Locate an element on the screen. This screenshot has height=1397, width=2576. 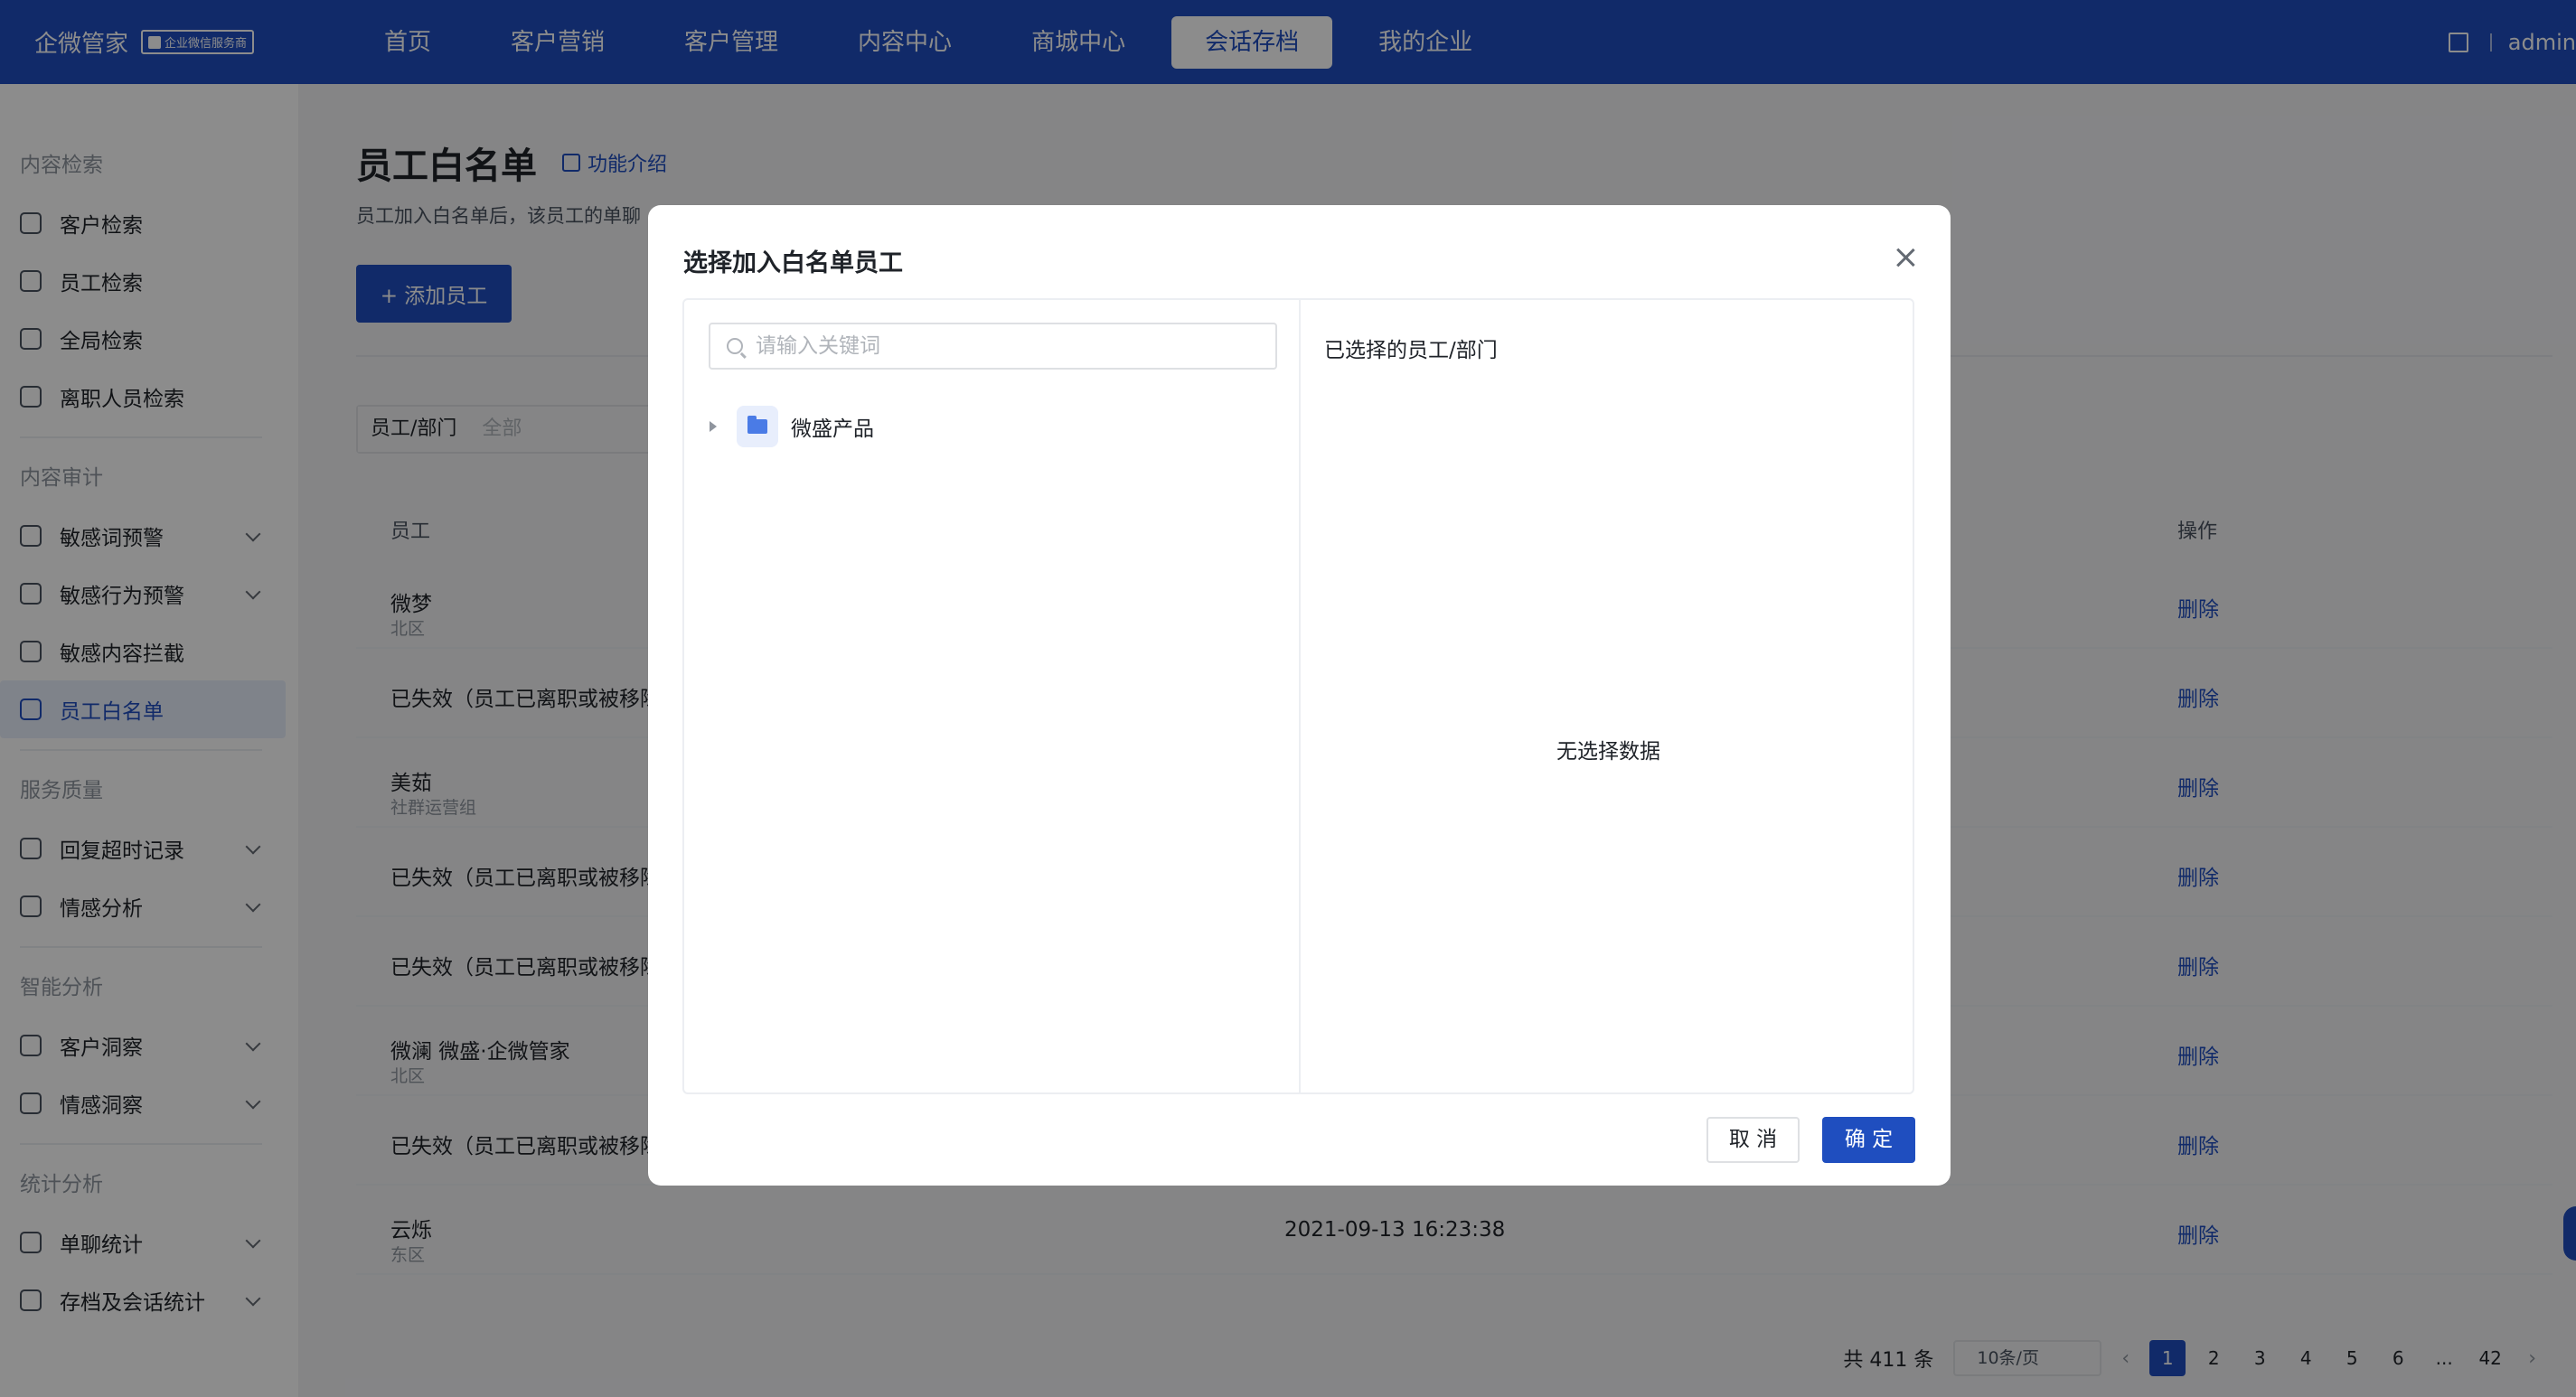
confirm-button: 确 定 is located at coordinates (1868, 1140).